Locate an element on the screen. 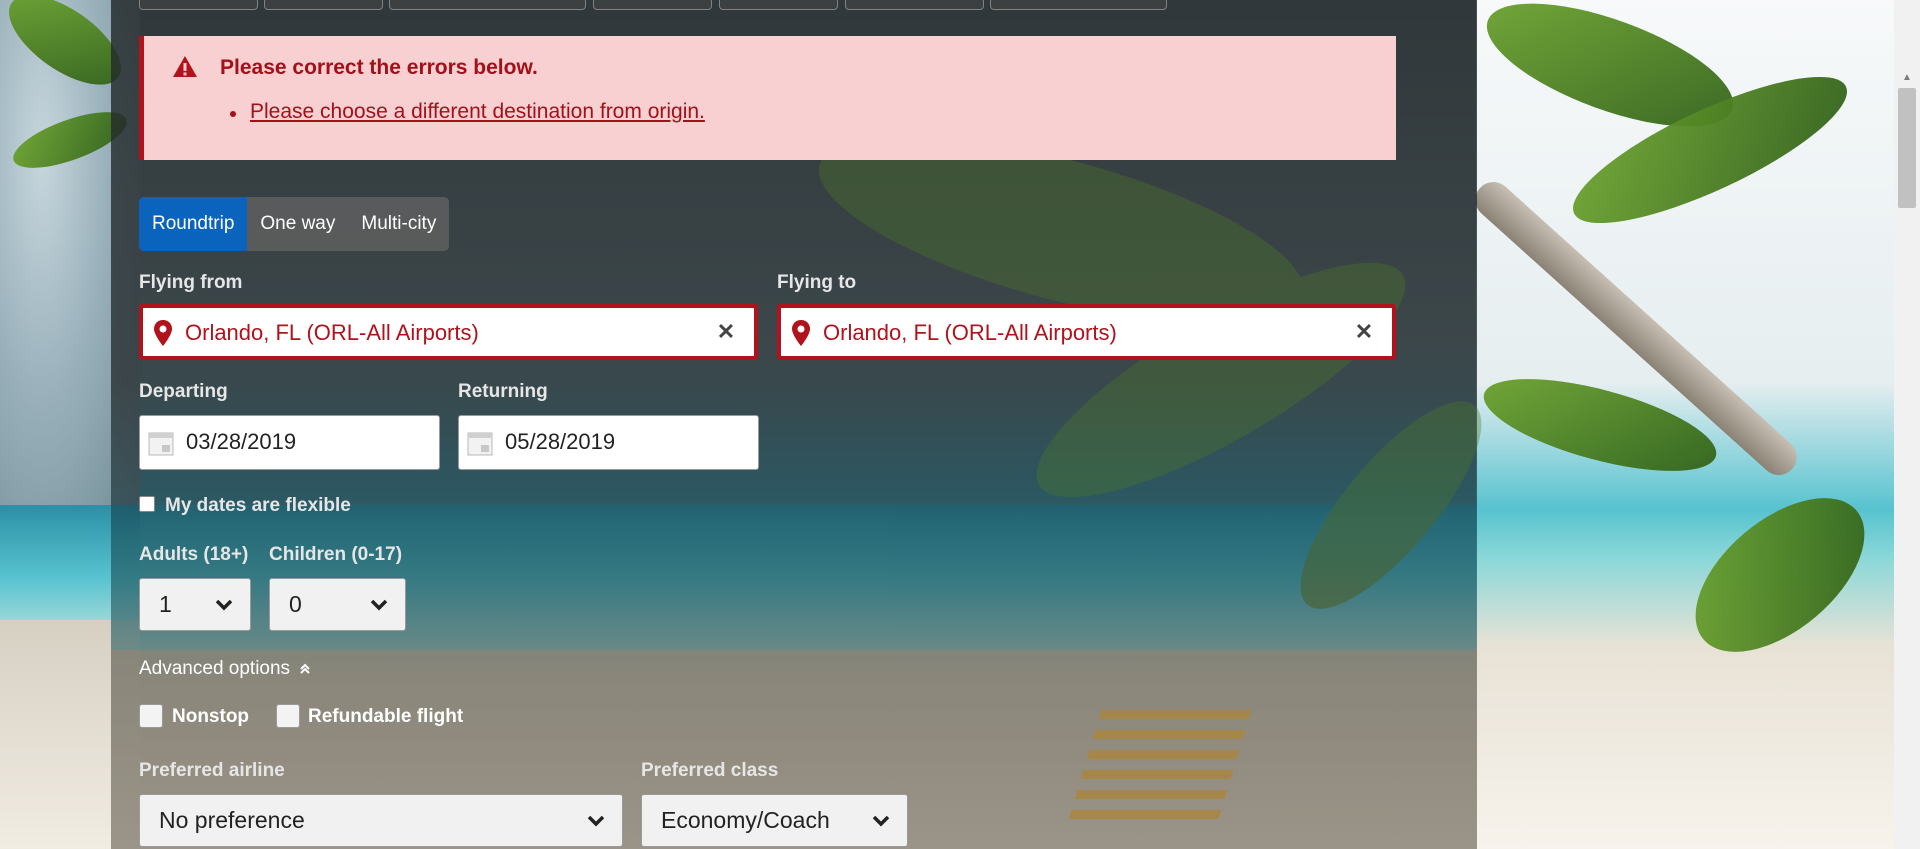 The width and height of the screenshot is (1920, 849). advanced-options-toggle: Advanced options is located at coordinates (225, 669).